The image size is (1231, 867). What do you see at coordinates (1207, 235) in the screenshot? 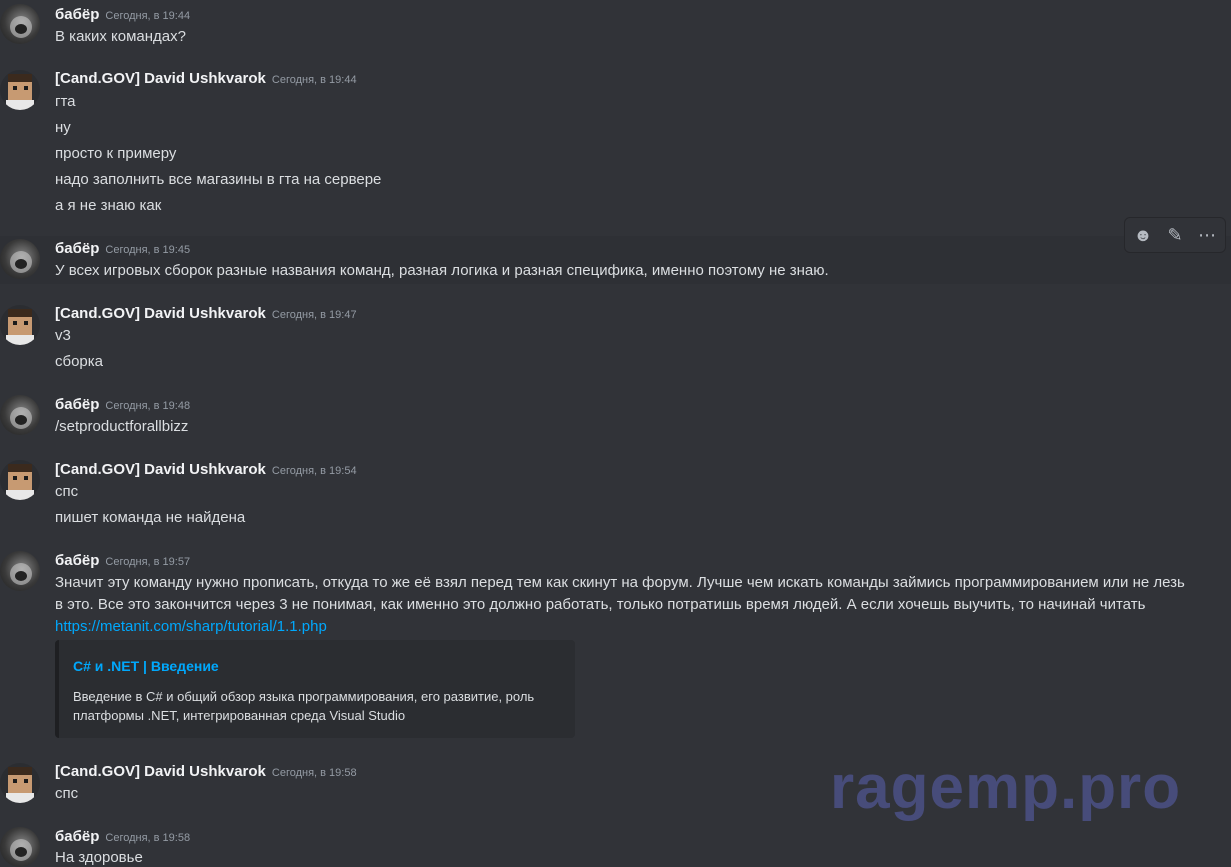
I see `more-icon: ⋯` at bounding box center [1207, 235].